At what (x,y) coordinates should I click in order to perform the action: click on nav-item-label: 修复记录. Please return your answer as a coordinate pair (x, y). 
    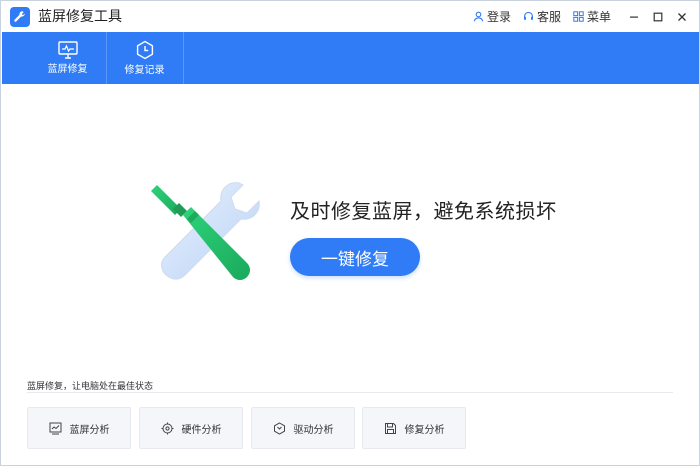
    Looking at the image, I should click on (144, 70).